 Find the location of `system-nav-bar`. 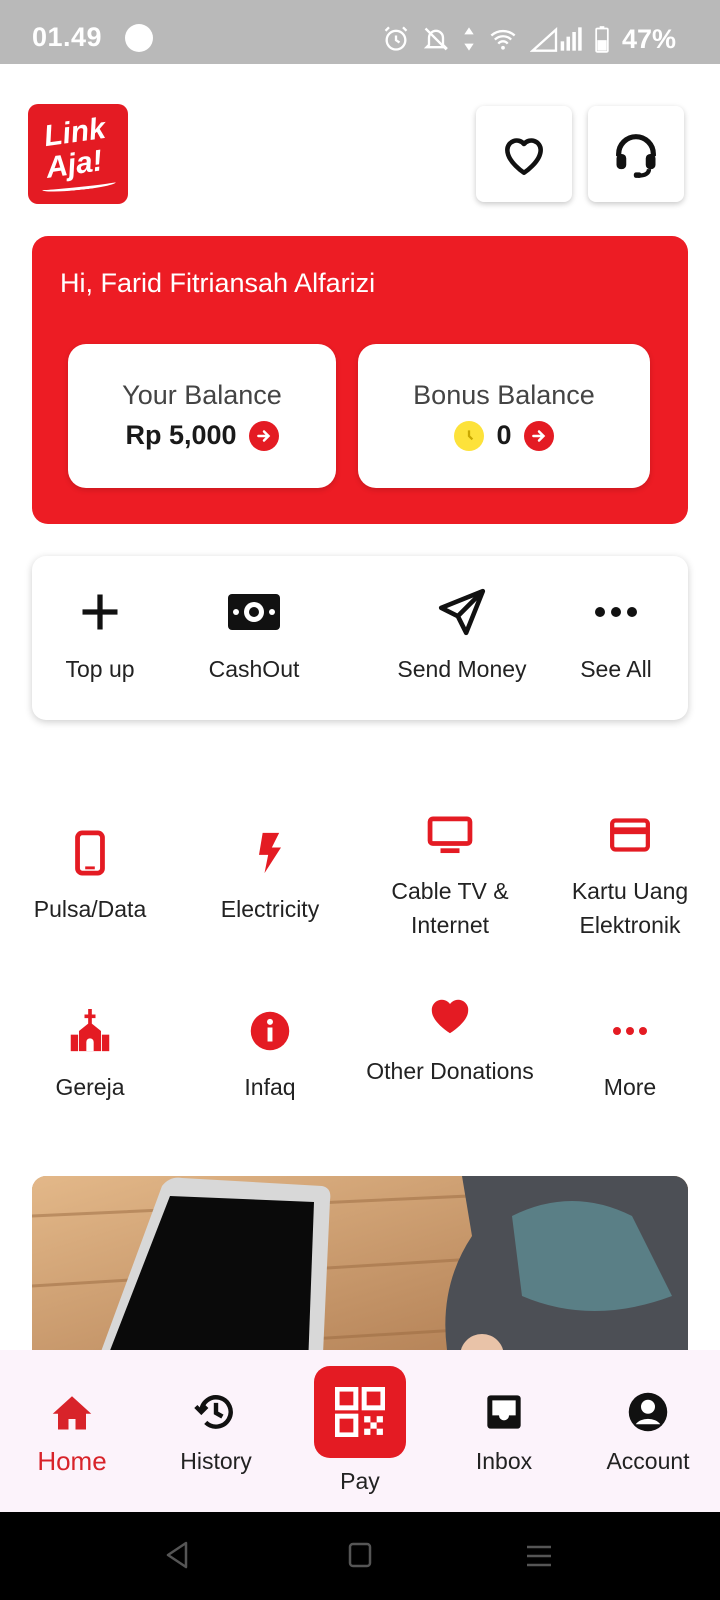

system-nav-bar is located at coordinates (360, 1556).